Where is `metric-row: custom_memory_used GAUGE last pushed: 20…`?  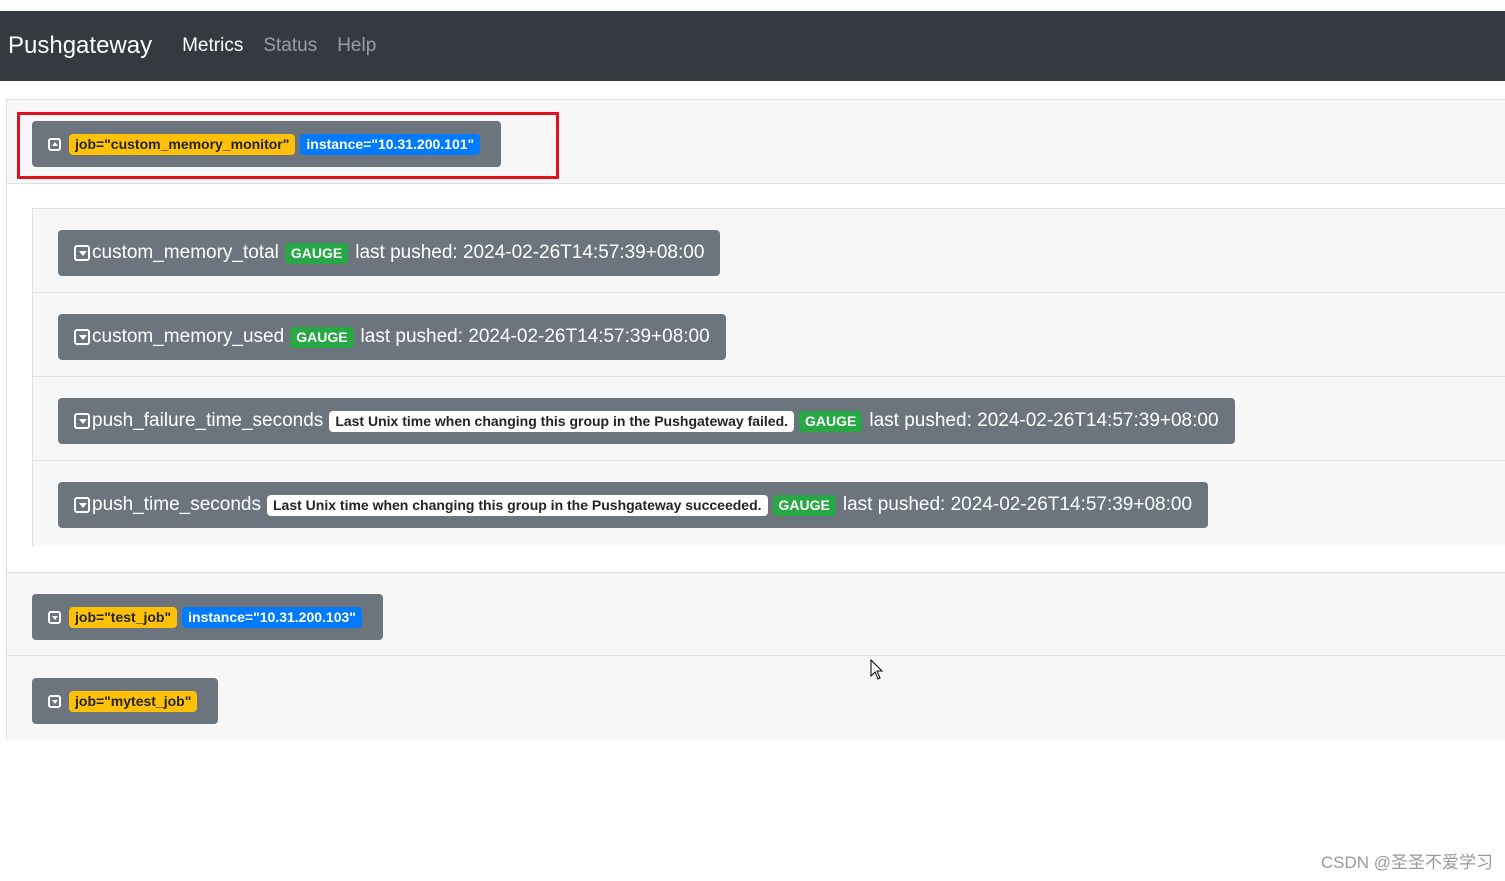 metric-row: custom_memory_used GAUGE last pushed: 20… is located at coordinates (769, 335).